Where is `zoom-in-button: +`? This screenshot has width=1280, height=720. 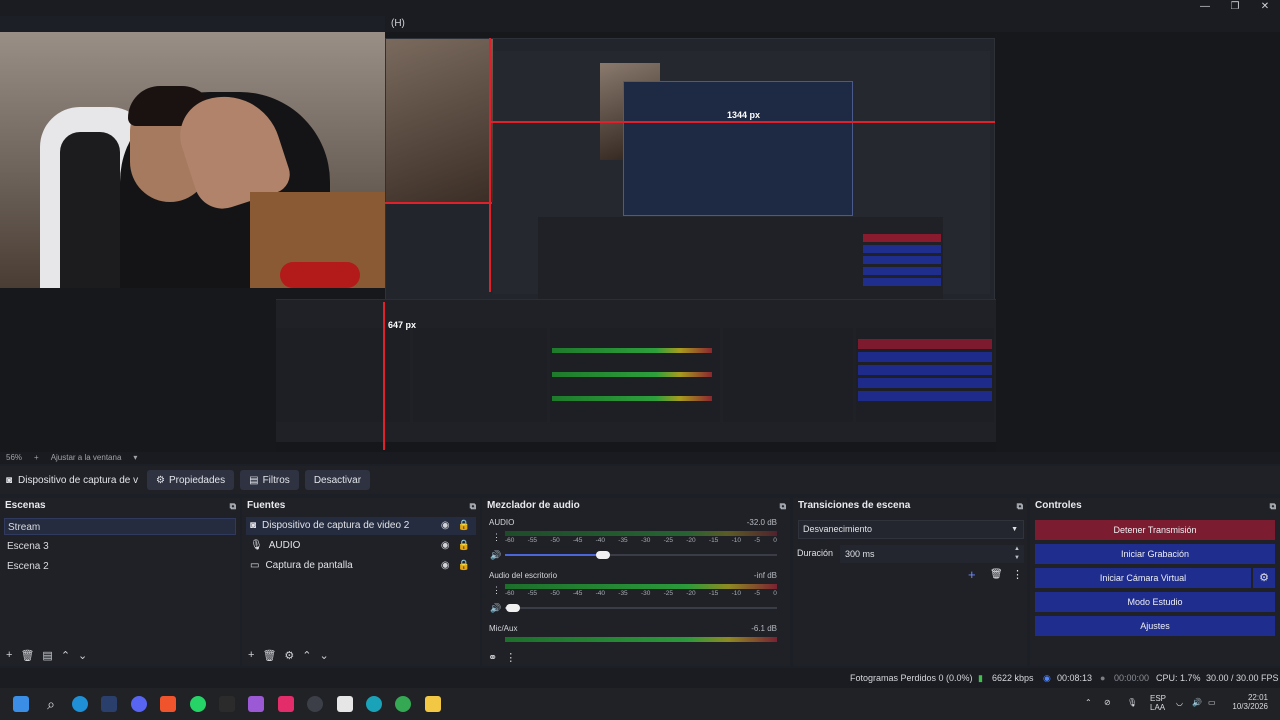
zoom-in-button: + is located at coordinates (36, 458).